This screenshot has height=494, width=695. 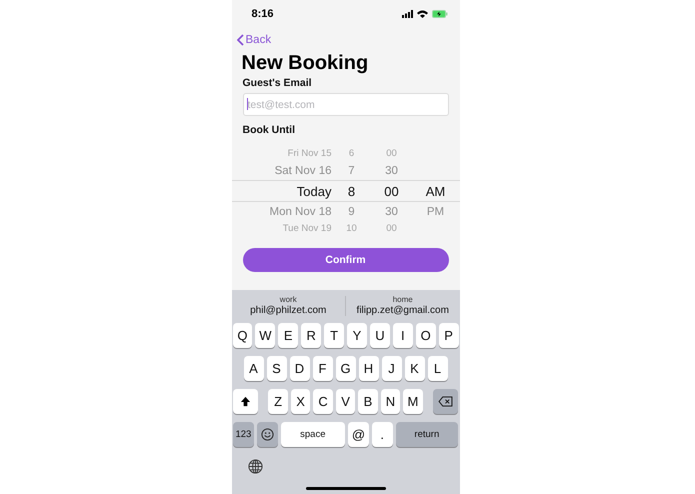 What do you see at coordinates (368, 368) in the screenshot?
I see `keyboard-key: H` at bounding box center [368, 368].